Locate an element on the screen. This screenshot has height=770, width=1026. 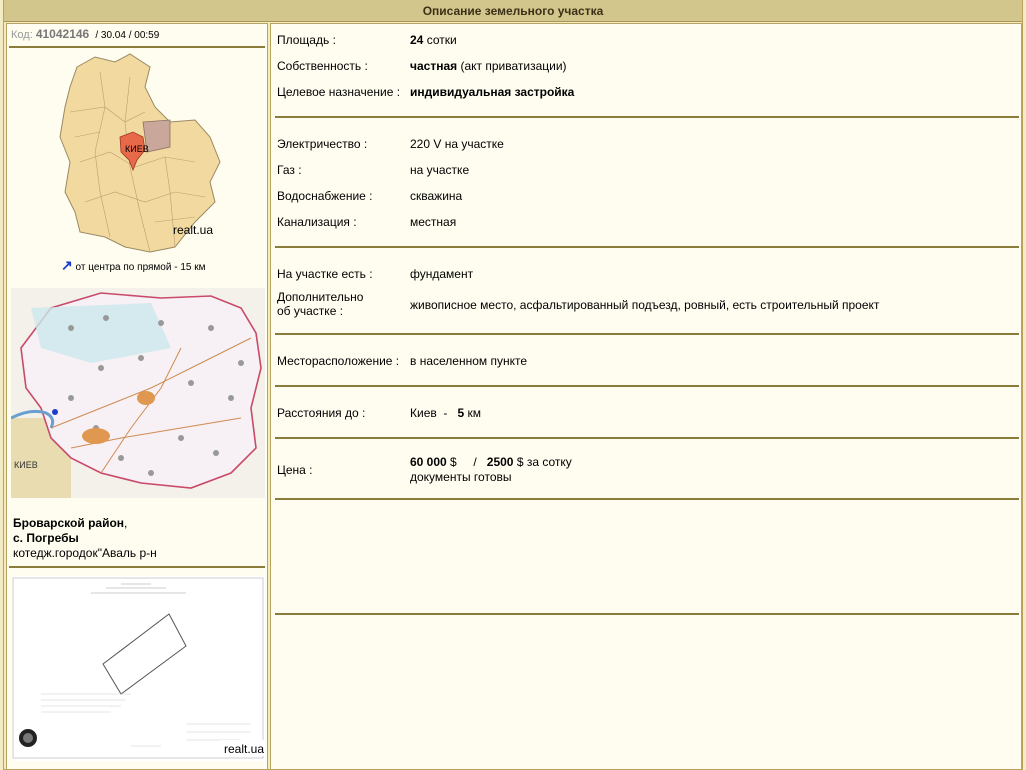
location-label: Месторасположение : is located at coordinates (338, 361).